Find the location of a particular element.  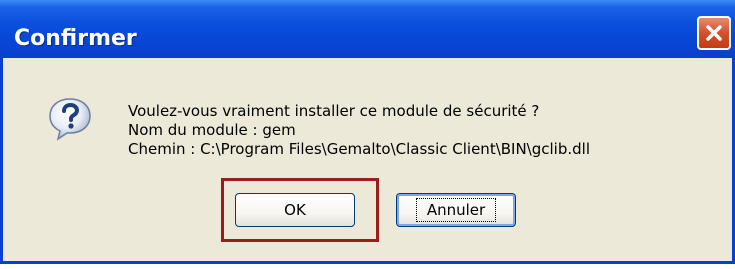

question-icon is located at coordinates (70, 119).